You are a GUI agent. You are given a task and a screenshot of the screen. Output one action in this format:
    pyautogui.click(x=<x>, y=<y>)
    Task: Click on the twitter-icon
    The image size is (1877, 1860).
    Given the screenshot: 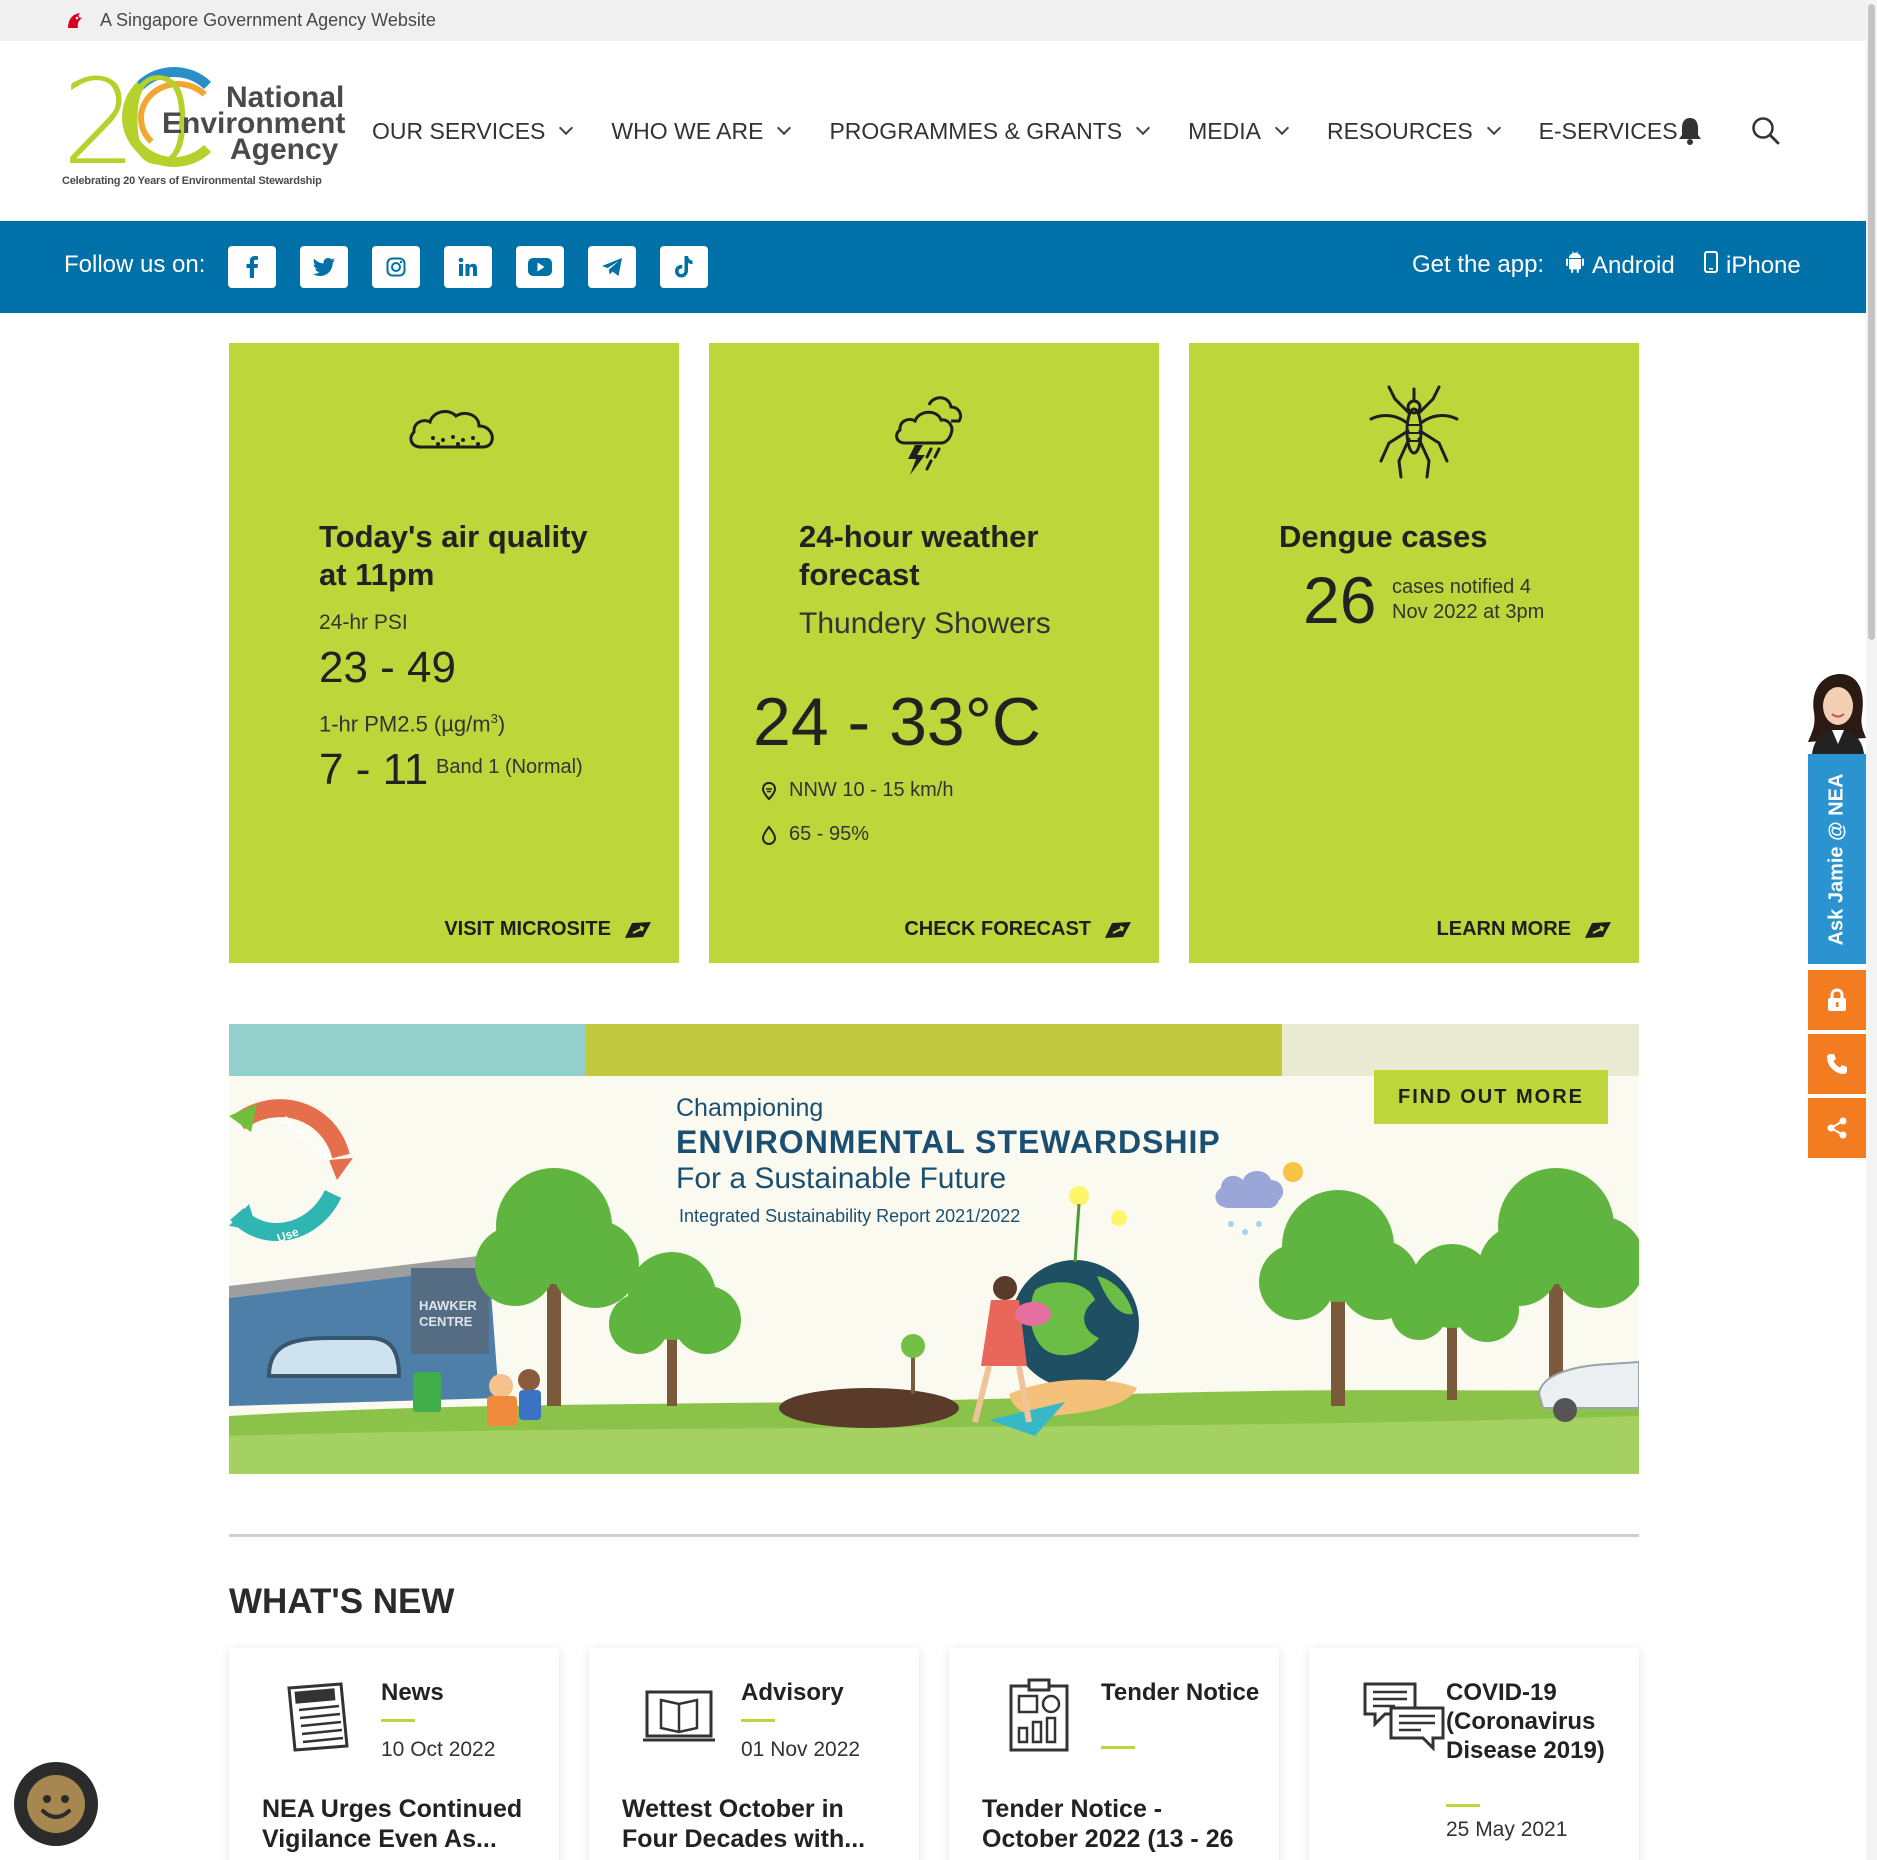 What is the action you would take?
    pyautogui.click(x=324, y=267)
    